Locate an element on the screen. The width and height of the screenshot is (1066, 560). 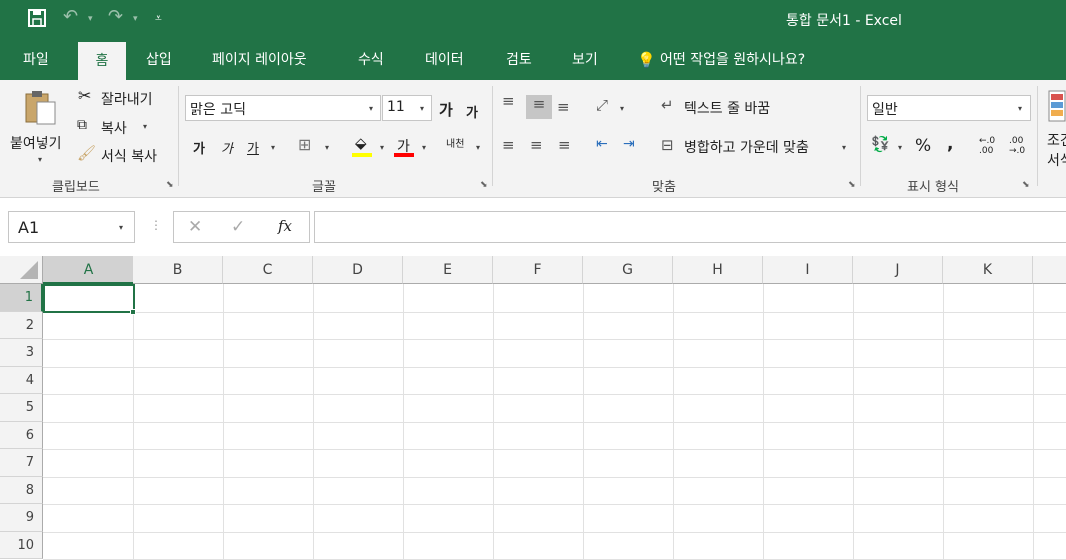
row-header-1: 1 is located at coordinates (21, 298).